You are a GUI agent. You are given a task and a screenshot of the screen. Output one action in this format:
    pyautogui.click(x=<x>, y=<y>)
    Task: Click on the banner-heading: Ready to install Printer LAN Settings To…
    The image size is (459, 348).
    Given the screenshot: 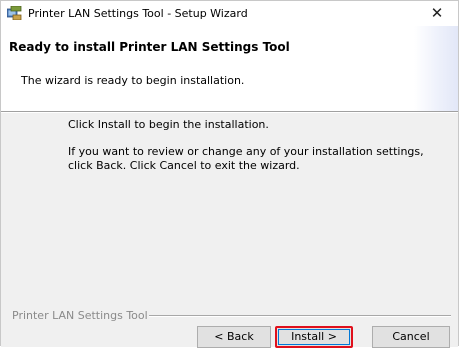 What is the action you would take?
    pyautogui.click(x=149, y=47)
    